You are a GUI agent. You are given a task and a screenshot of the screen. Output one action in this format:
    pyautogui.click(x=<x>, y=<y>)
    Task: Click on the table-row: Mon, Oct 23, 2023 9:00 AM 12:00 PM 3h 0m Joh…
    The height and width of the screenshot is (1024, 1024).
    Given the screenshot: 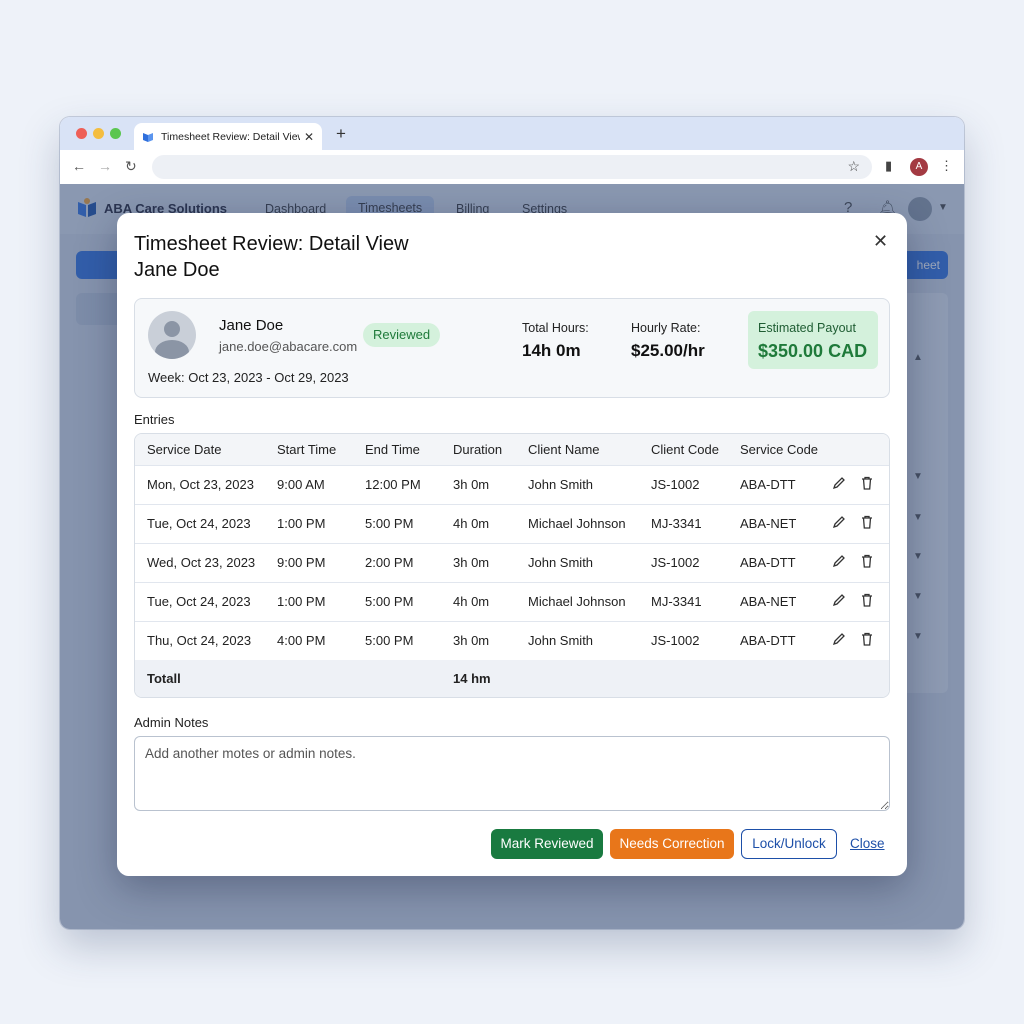 What is the action you would take?
    pyautogui.click(x=512, y=485)
    